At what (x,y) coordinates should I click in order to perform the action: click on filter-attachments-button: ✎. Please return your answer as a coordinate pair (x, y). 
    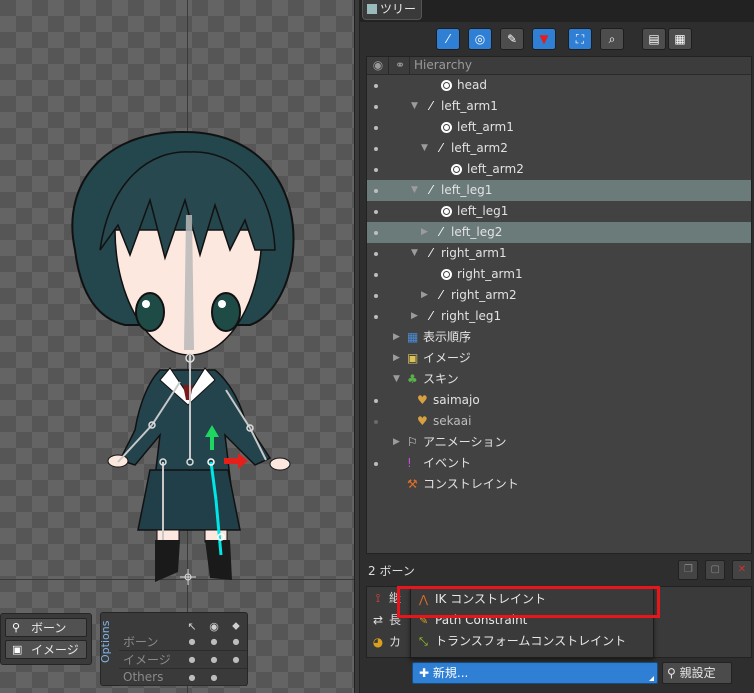
    Looking at the image, I should click on (512, 39).